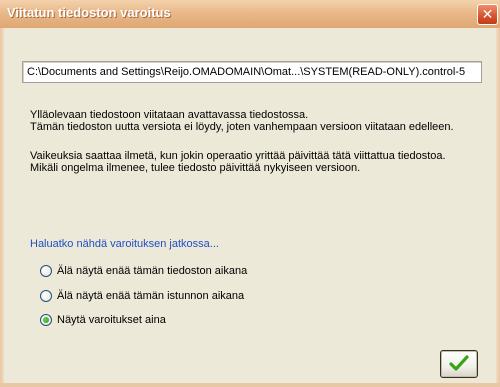 The image size is (500, 387). Describe the element at coordinates (150, 296) in the screenshot. I see `option-label: Älä näytä enää tämän istunnon aikana` at that location.